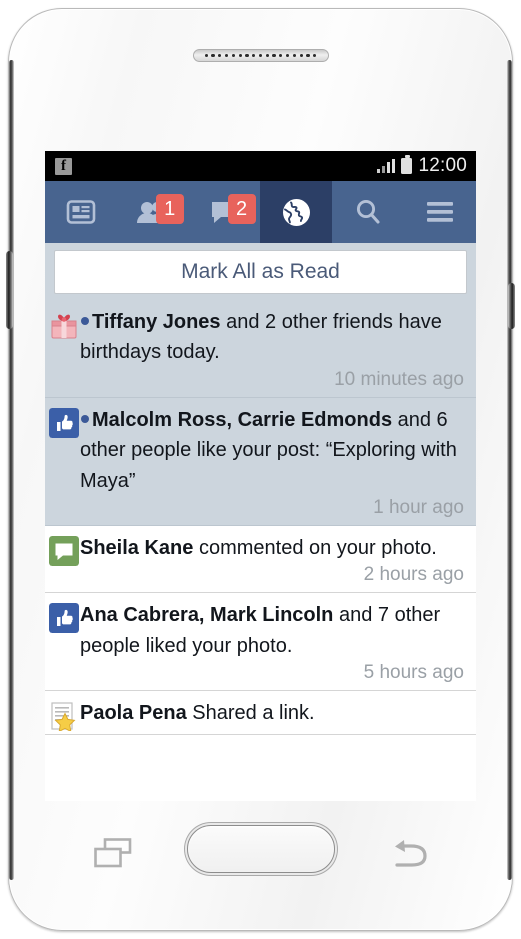  I want to click on notification-text: Paola Pena Shared a link., so click(274, 713).